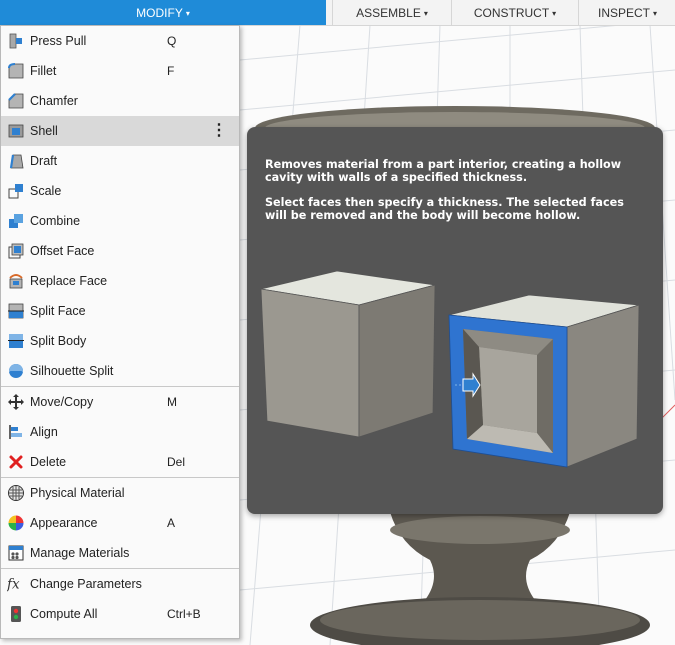 This screenshot has height=645, width=675. What do you see at coordinates (80, 553) in the screenshot?
I see `menu-item-label: Manage Materials` at bounding box center [80, 553].